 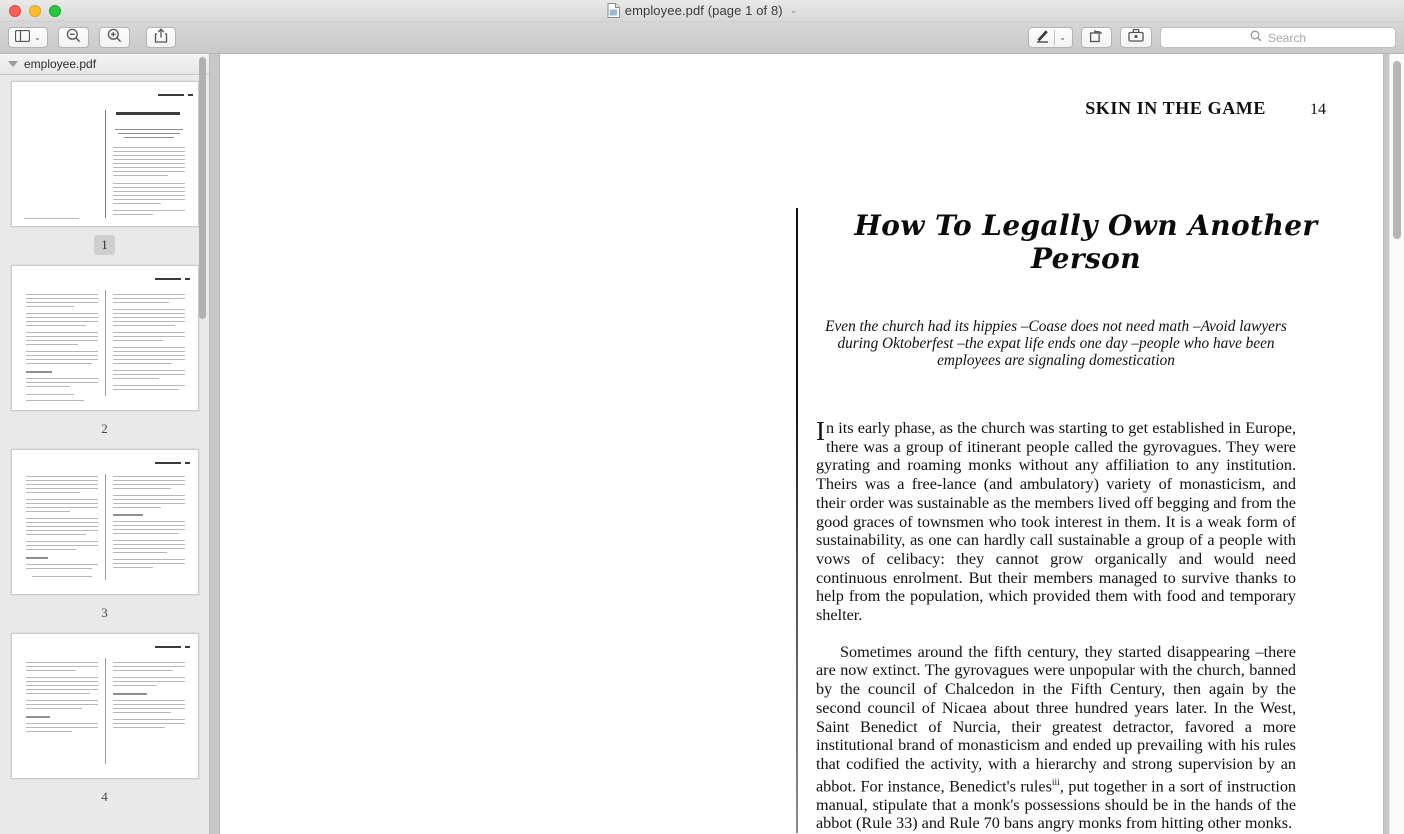 I want to click on close-button, so click(x=15, y=10).